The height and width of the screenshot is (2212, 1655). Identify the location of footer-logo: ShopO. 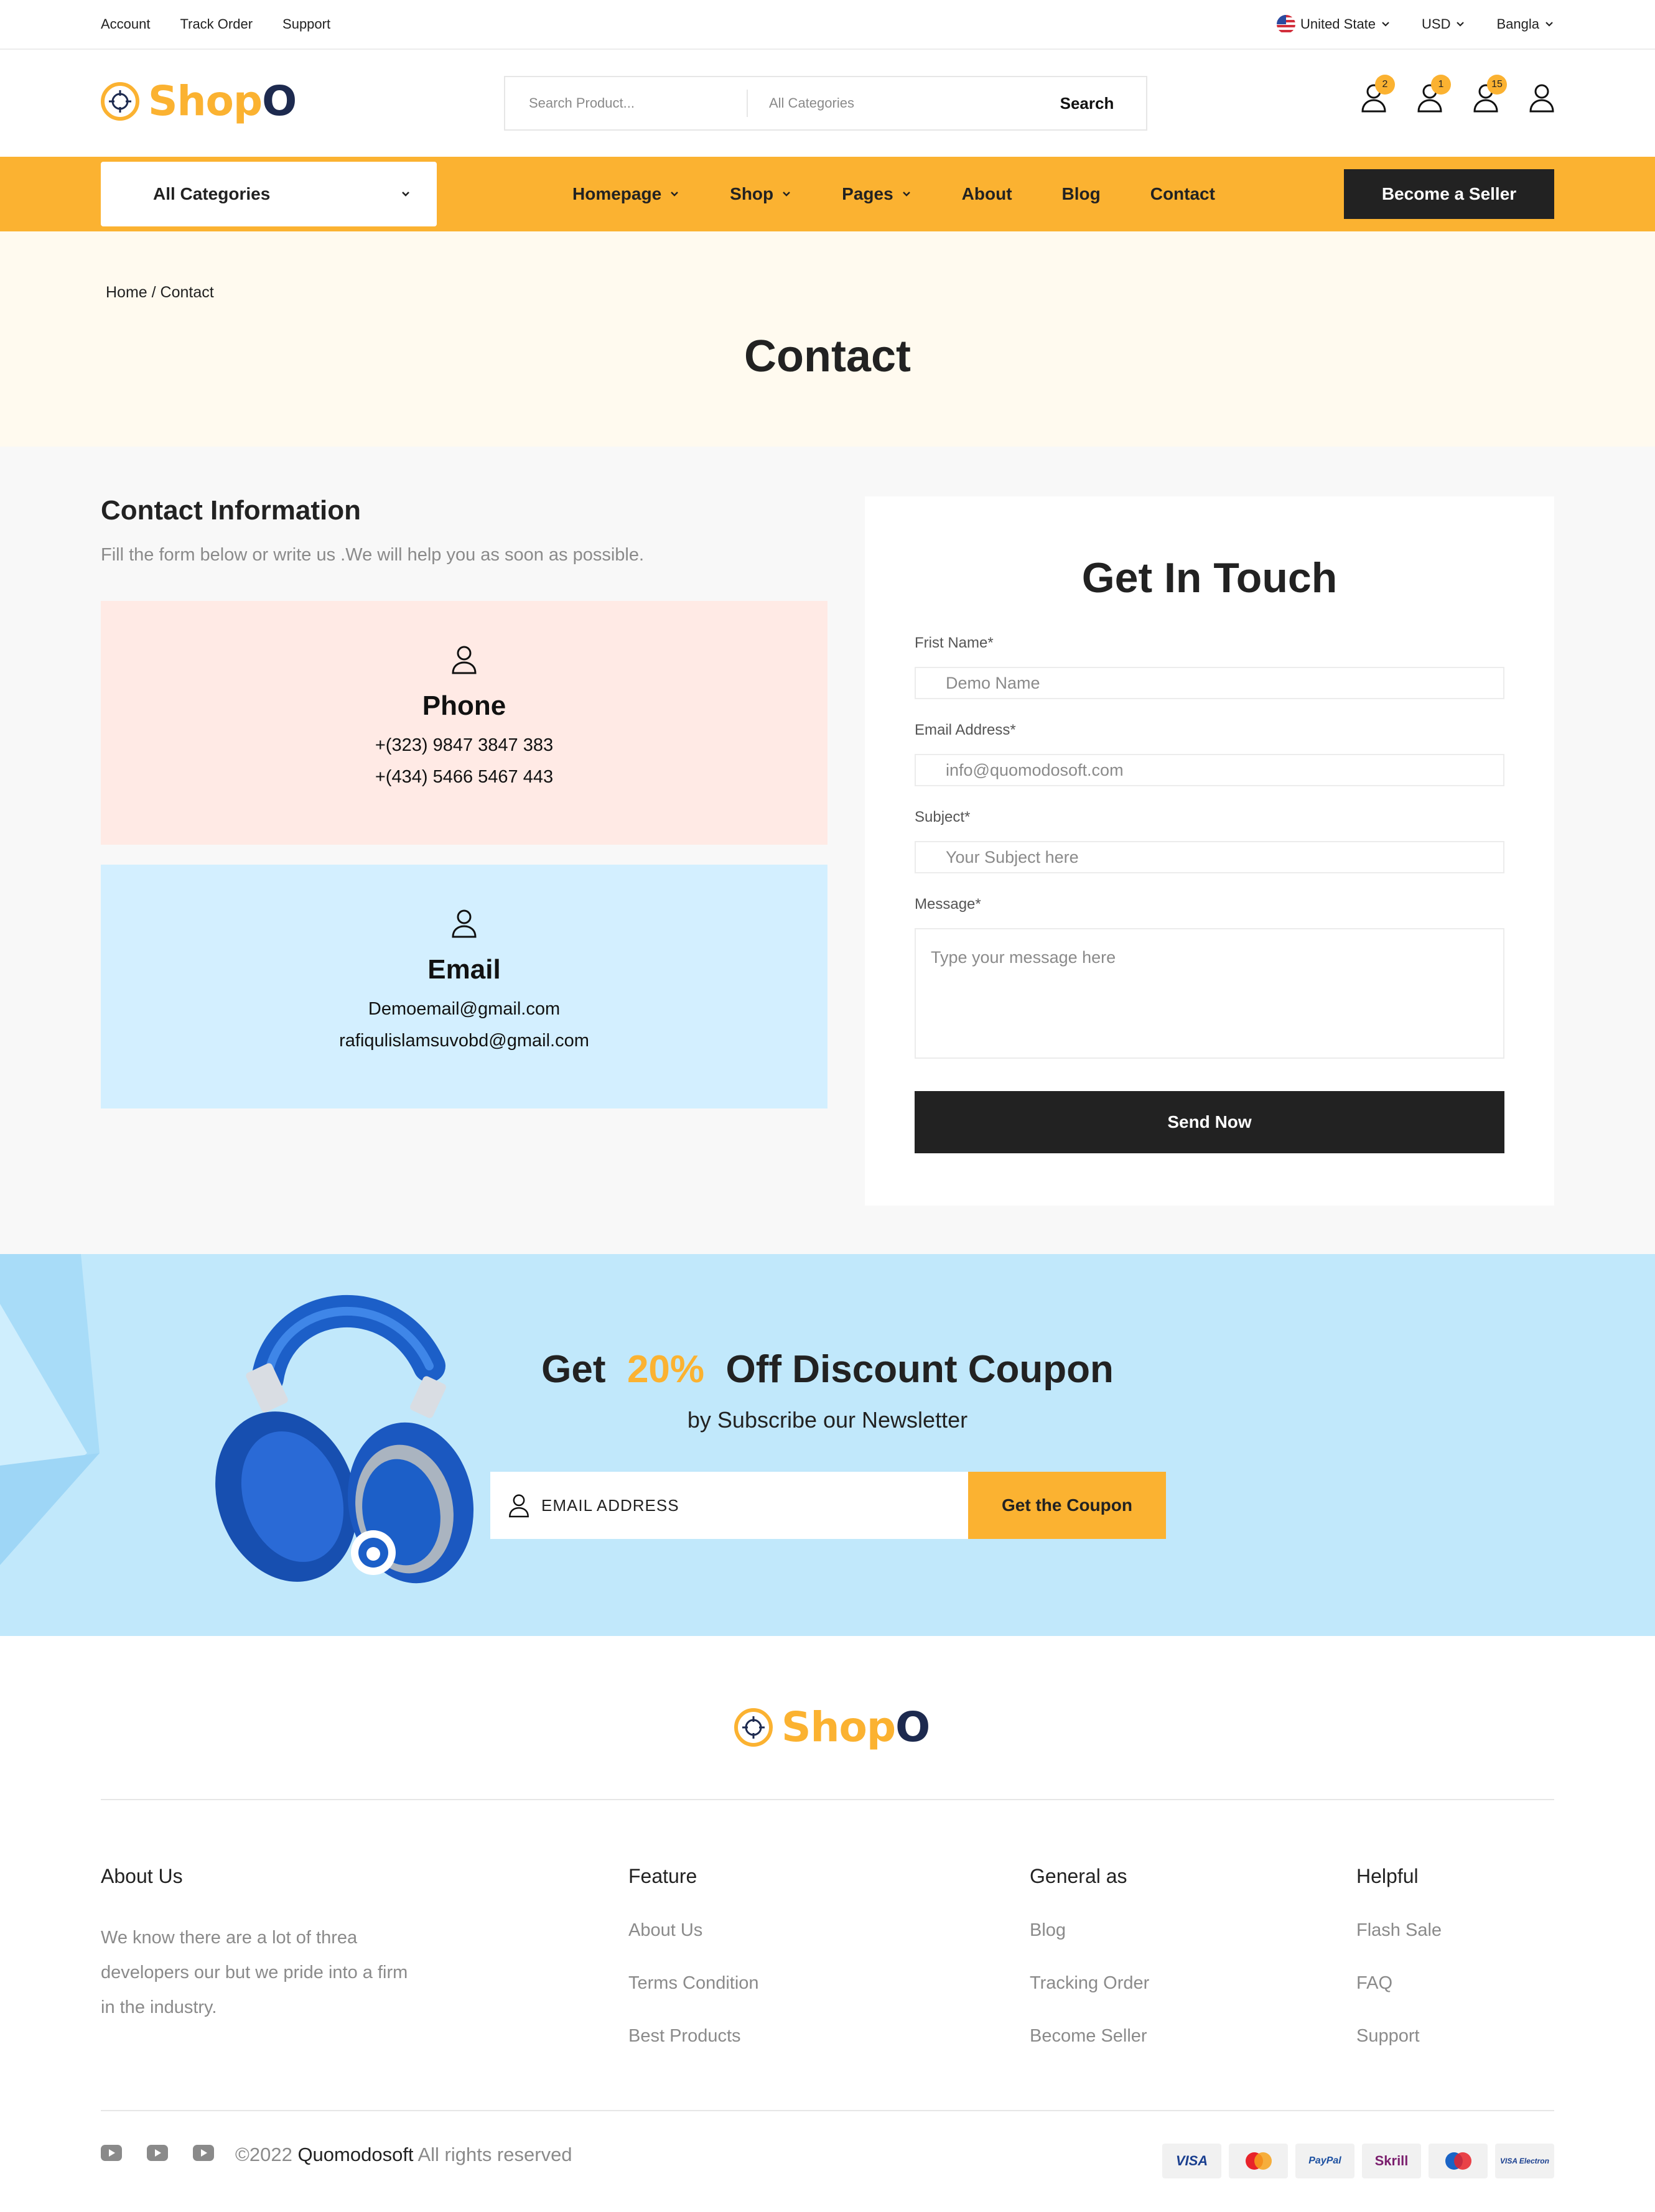
(831, 1727).